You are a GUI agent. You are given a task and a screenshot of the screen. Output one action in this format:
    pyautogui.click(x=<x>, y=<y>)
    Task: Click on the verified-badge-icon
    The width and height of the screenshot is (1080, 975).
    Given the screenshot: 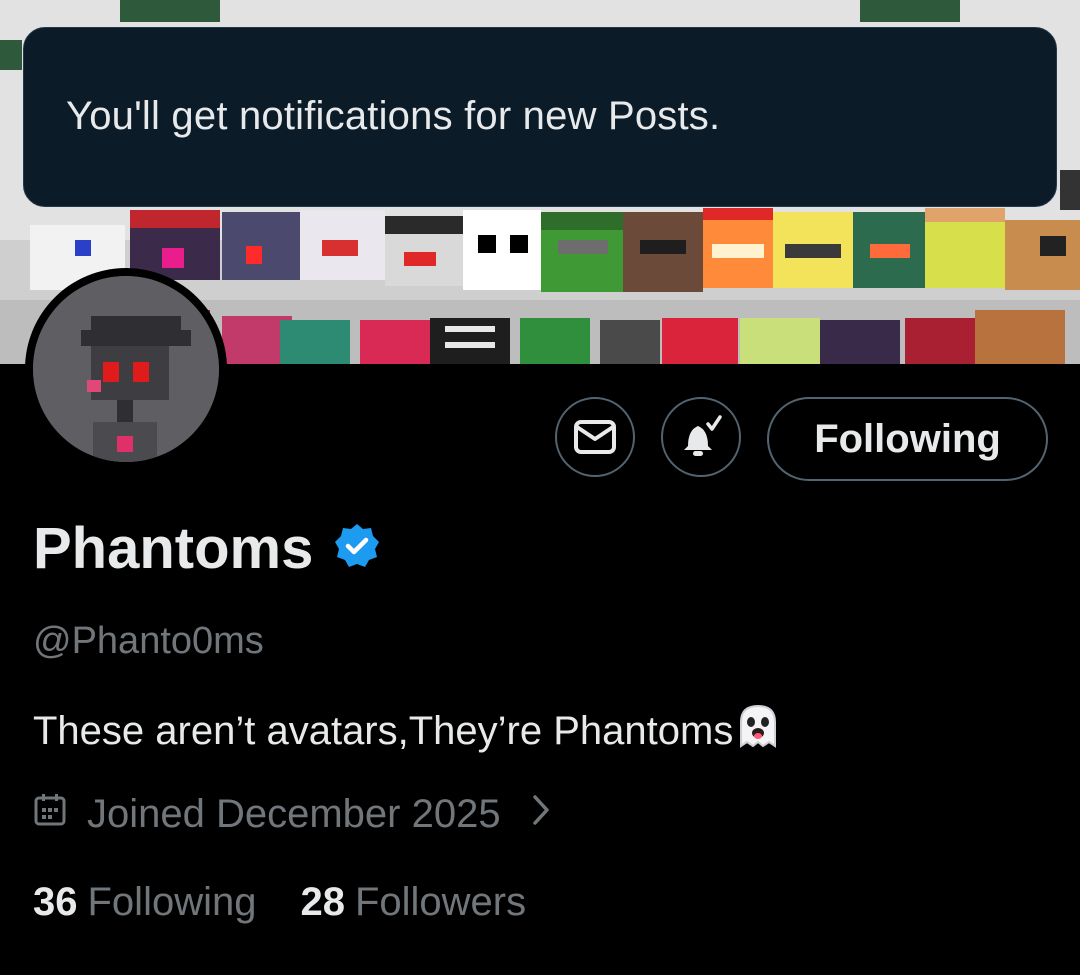 What is the action you would take?
    pyautogui.click(x=357, y=548)
    